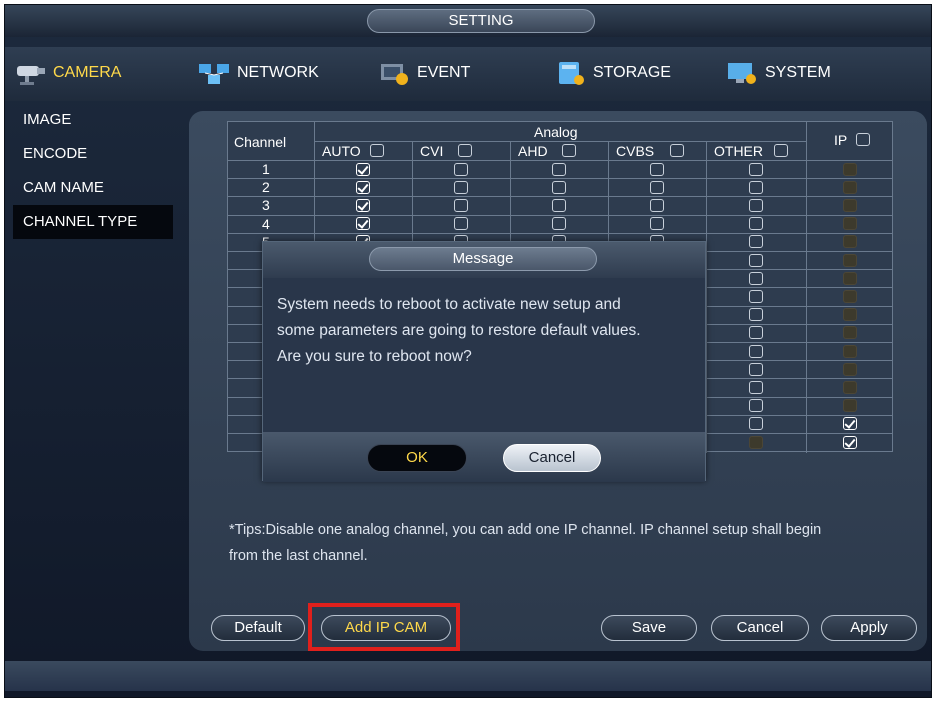 This screenshot has width=940, height=706. I want to click on column-select-all-ip-checkbox, so click(863, 139).